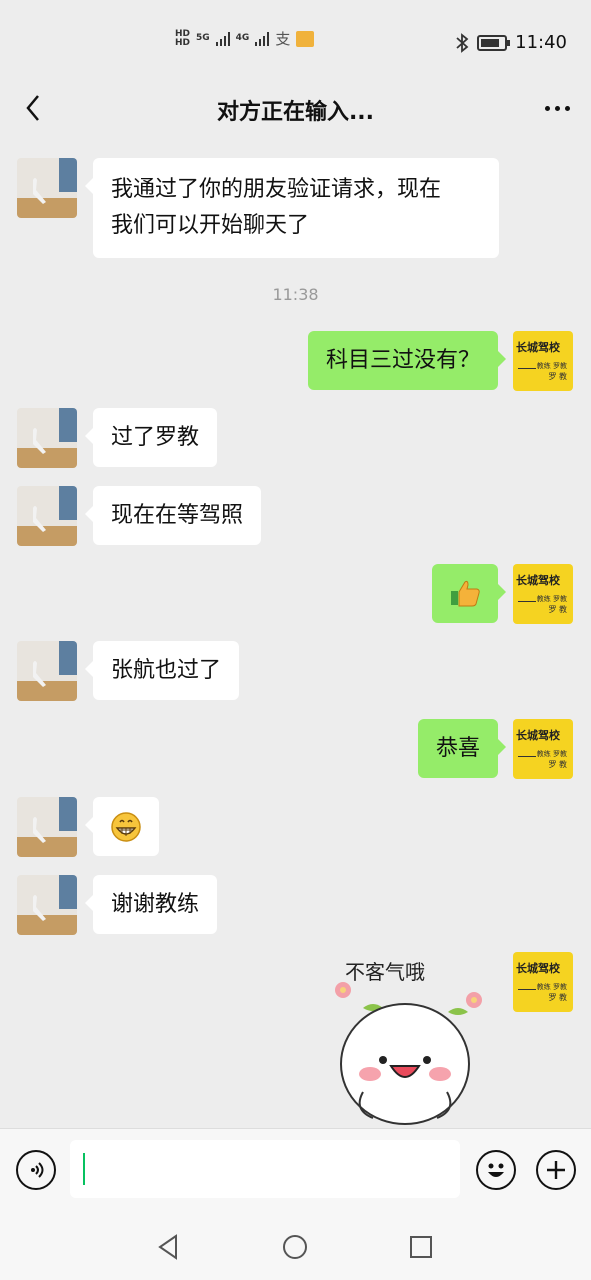 Image resolution: width=591 pixels, height=1280 pixels. Describe the element at coordinates (462, 42) in the screenshot. I see `bluetooth-icon` at that location.